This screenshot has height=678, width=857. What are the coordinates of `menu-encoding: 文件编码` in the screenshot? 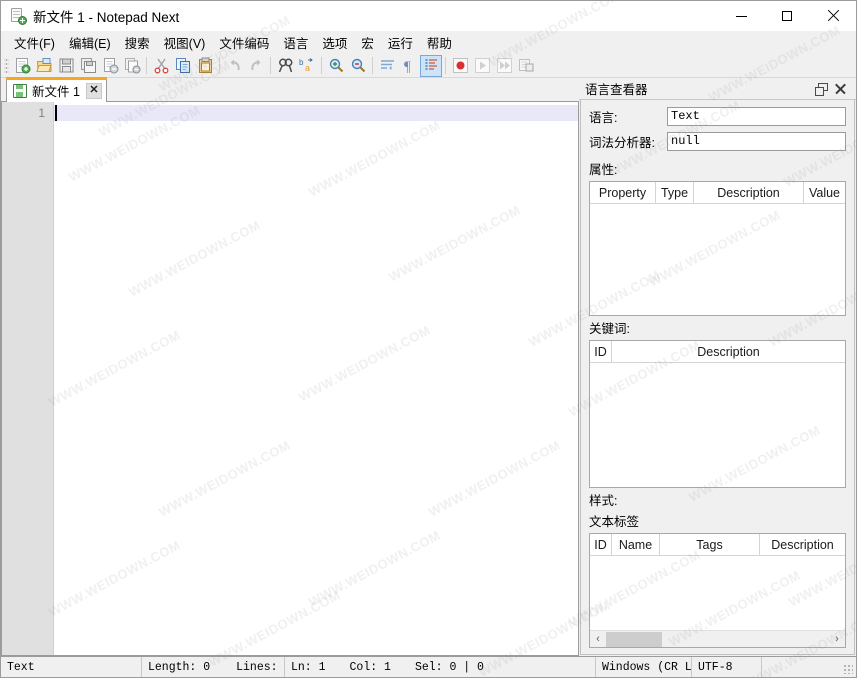 It's located at (244, 42).